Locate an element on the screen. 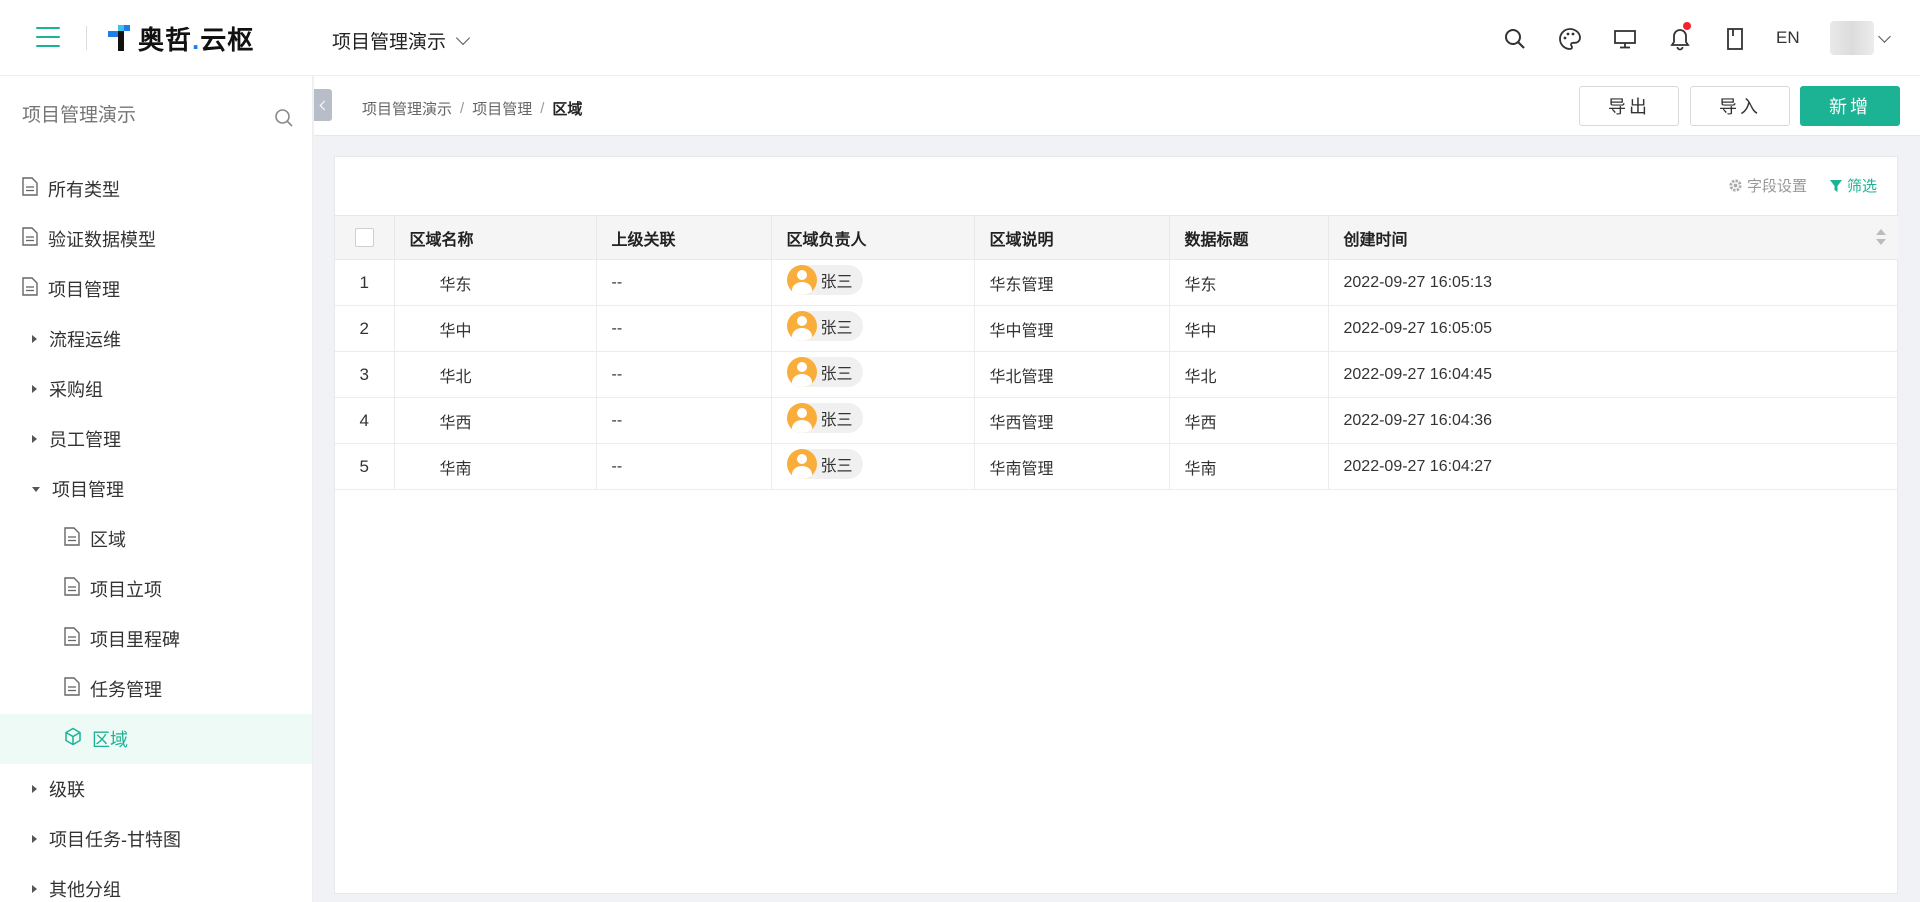 The width and height of the screenshot is (1920, 902). sort-icon is located at coordinates (1881, 238).